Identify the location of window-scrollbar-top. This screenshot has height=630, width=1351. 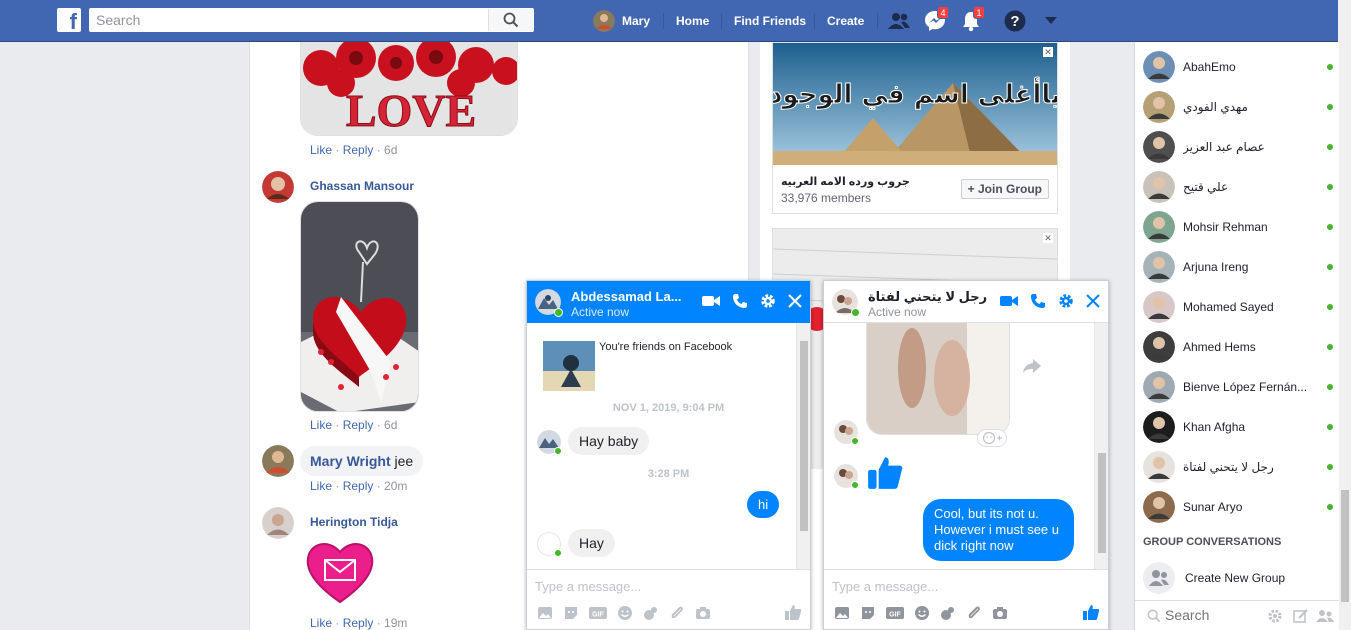
(1344, 21).